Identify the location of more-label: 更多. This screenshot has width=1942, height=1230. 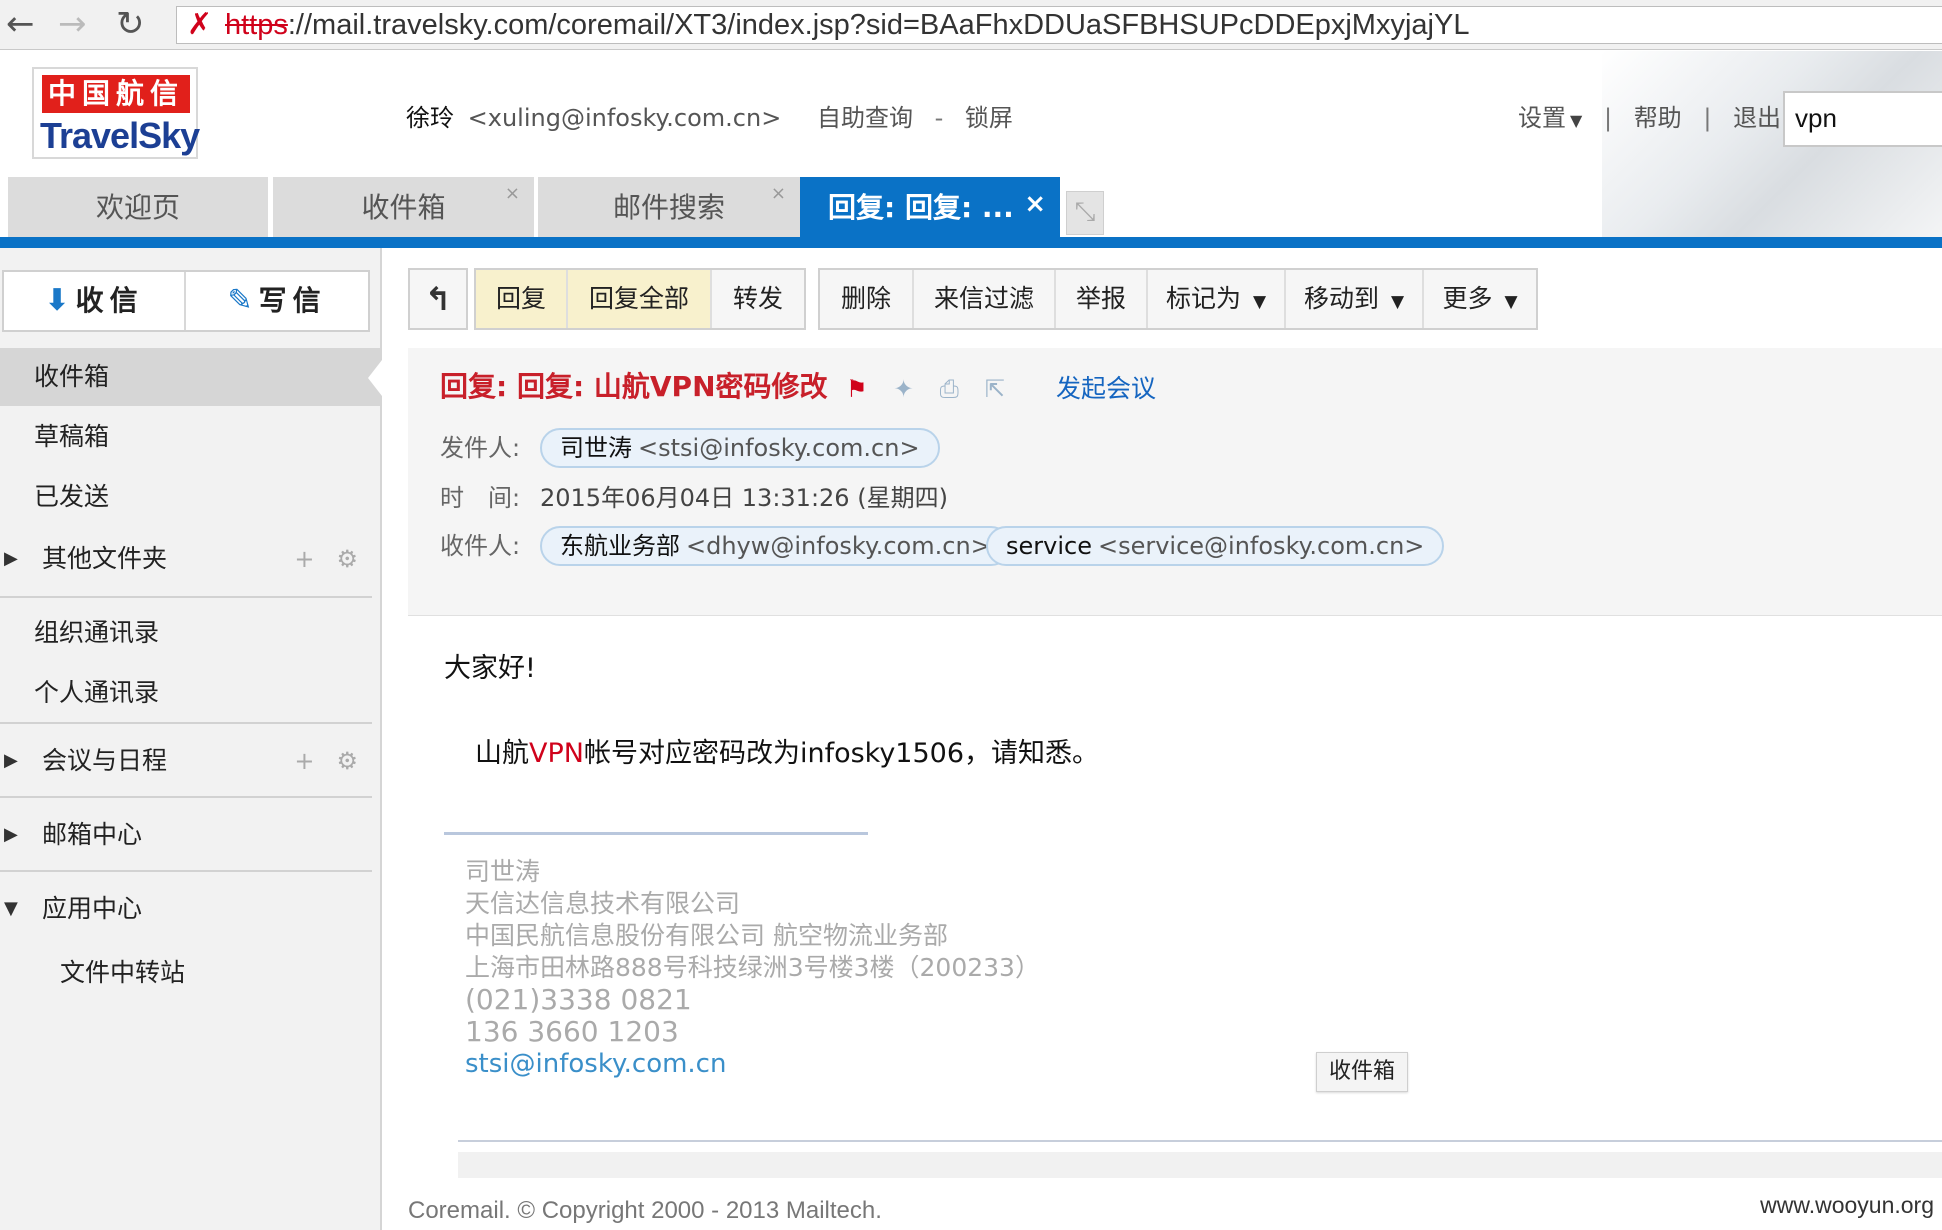
(1467, 298).